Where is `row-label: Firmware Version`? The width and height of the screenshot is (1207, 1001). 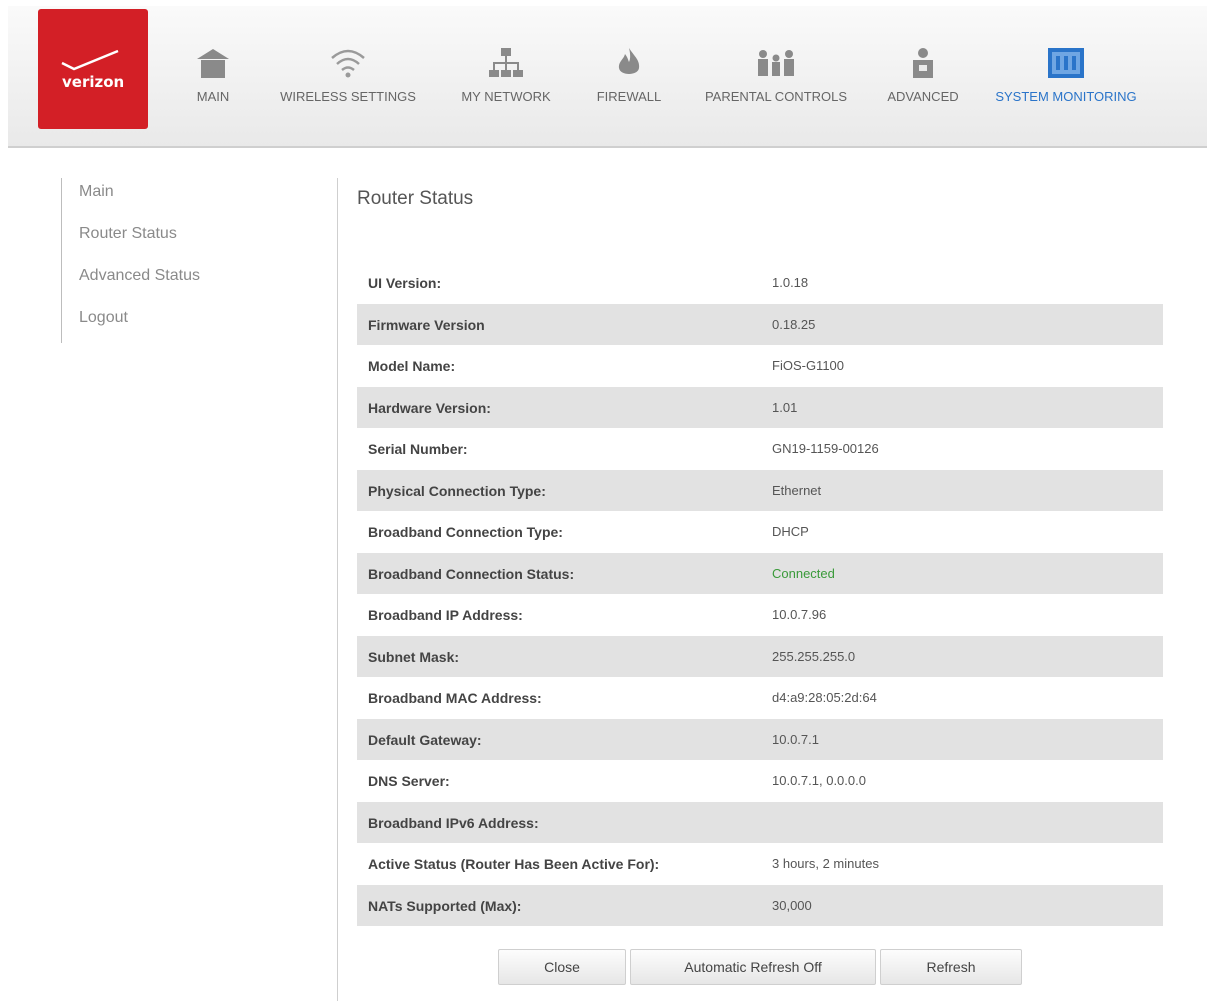 row-label: Firmware Version is located at coordinates (426, 324).